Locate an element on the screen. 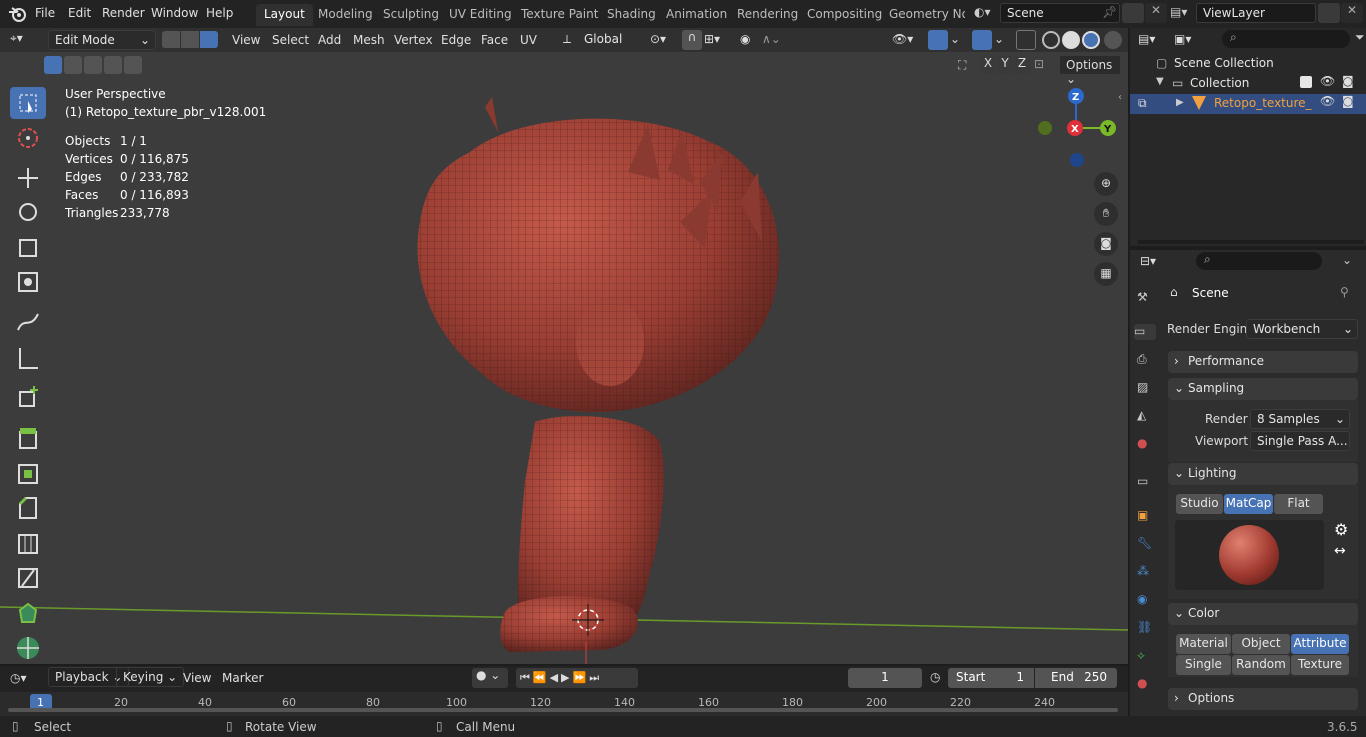  constraints-tab-icon: ⛓︎ is located at coordinates (1145, 628).